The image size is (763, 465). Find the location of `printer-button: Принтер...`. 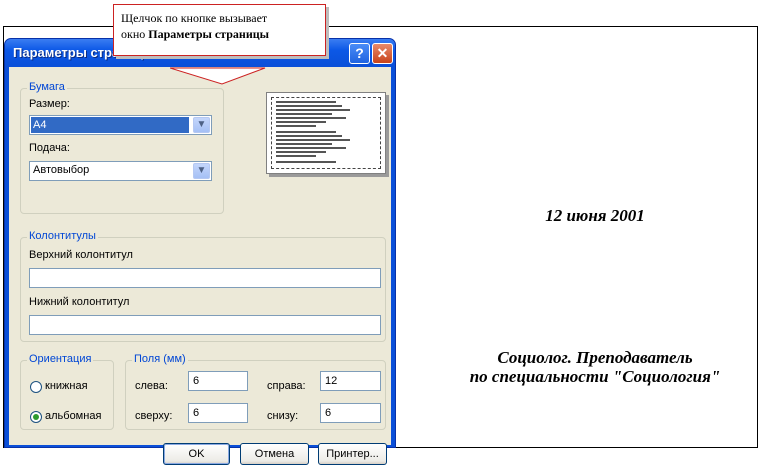

printer-button: Принтер... is located at coordinates (352, 454).